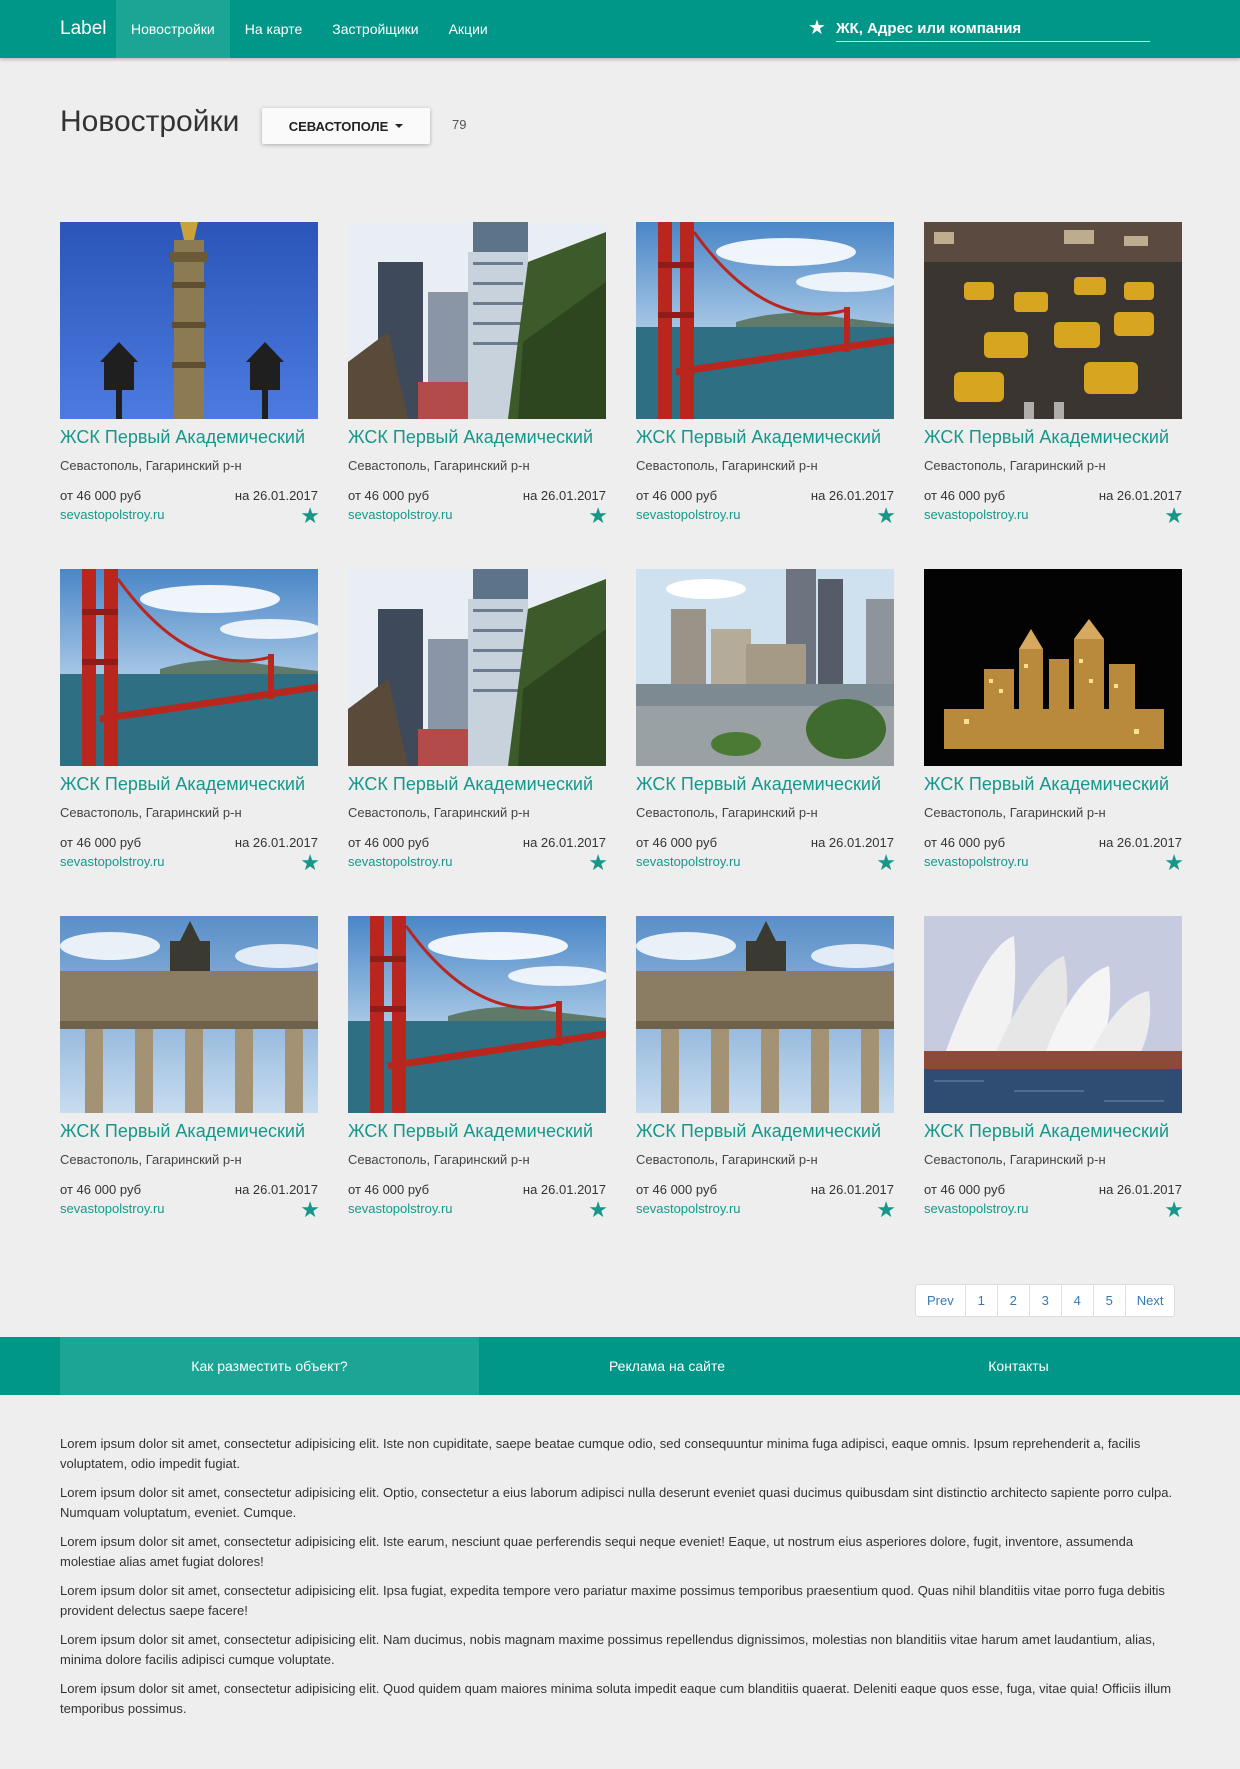 The image size is (1240, 1769). Describe the element at coordinates (274, 29) in the screenshot. I see `nav-item-map: На карте` at that location.